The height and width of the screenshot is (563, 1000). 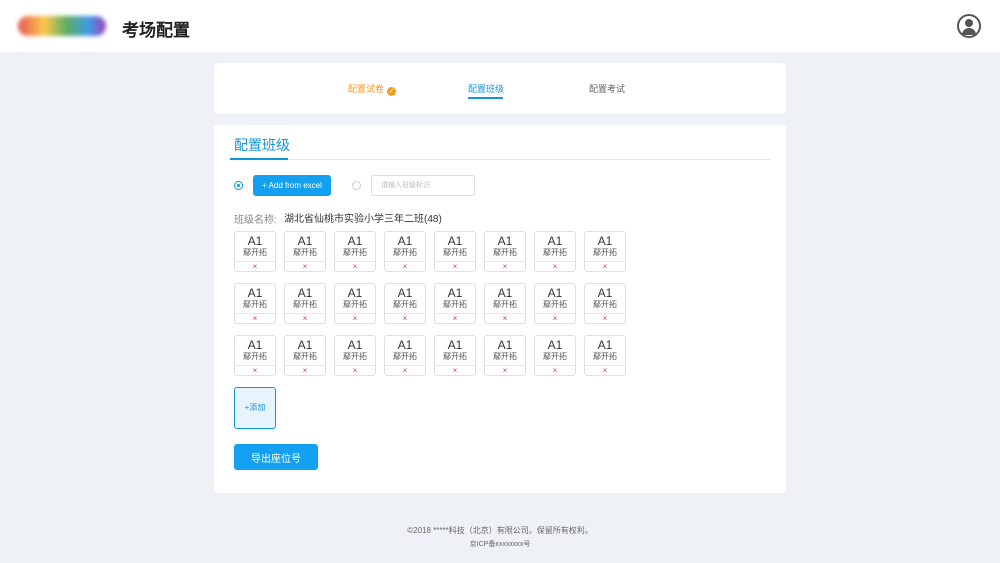 I want to click on step-configure-paper: 配置试卷 ✓, so click(x=372, y=89).